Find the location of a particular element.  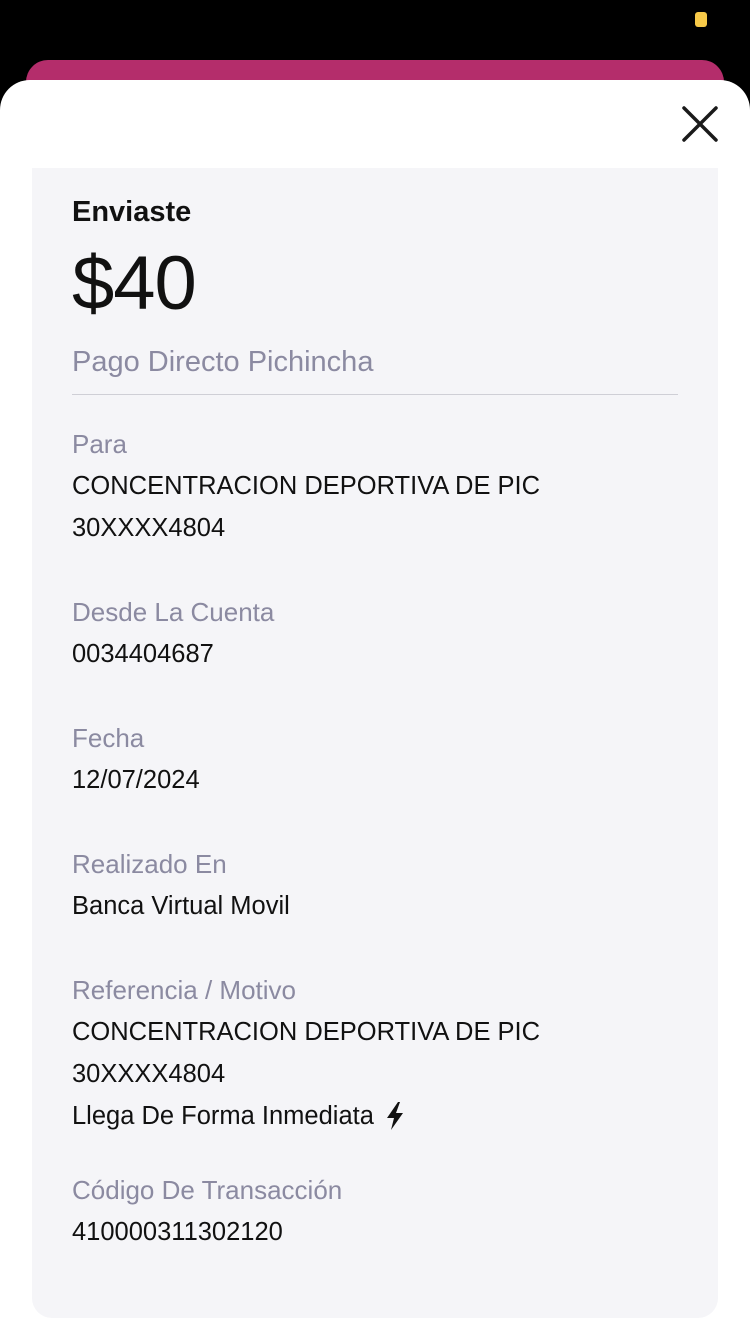

field-label-desde: Desde La Cuenta is located at coordinates (173, 612).